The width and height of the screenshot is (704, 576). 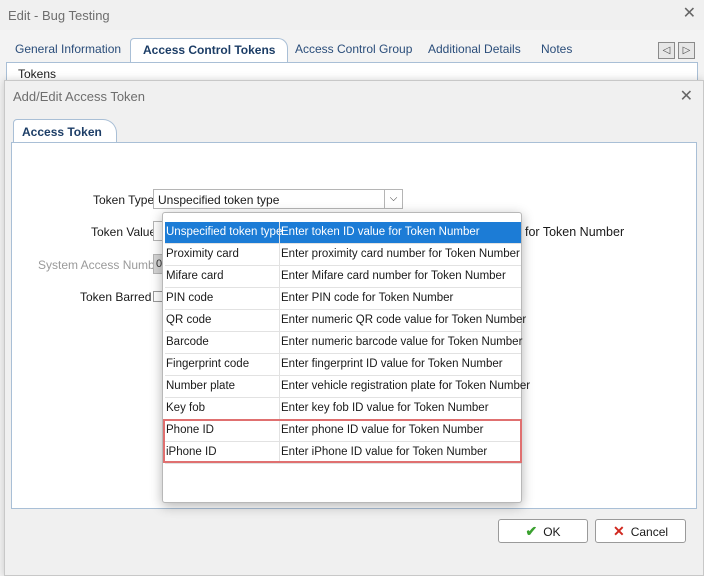 What do you see at coordinates (208, 364) in the screenshot?
I see `option-name: Fingerprint code` at bounding box center [208, 364].